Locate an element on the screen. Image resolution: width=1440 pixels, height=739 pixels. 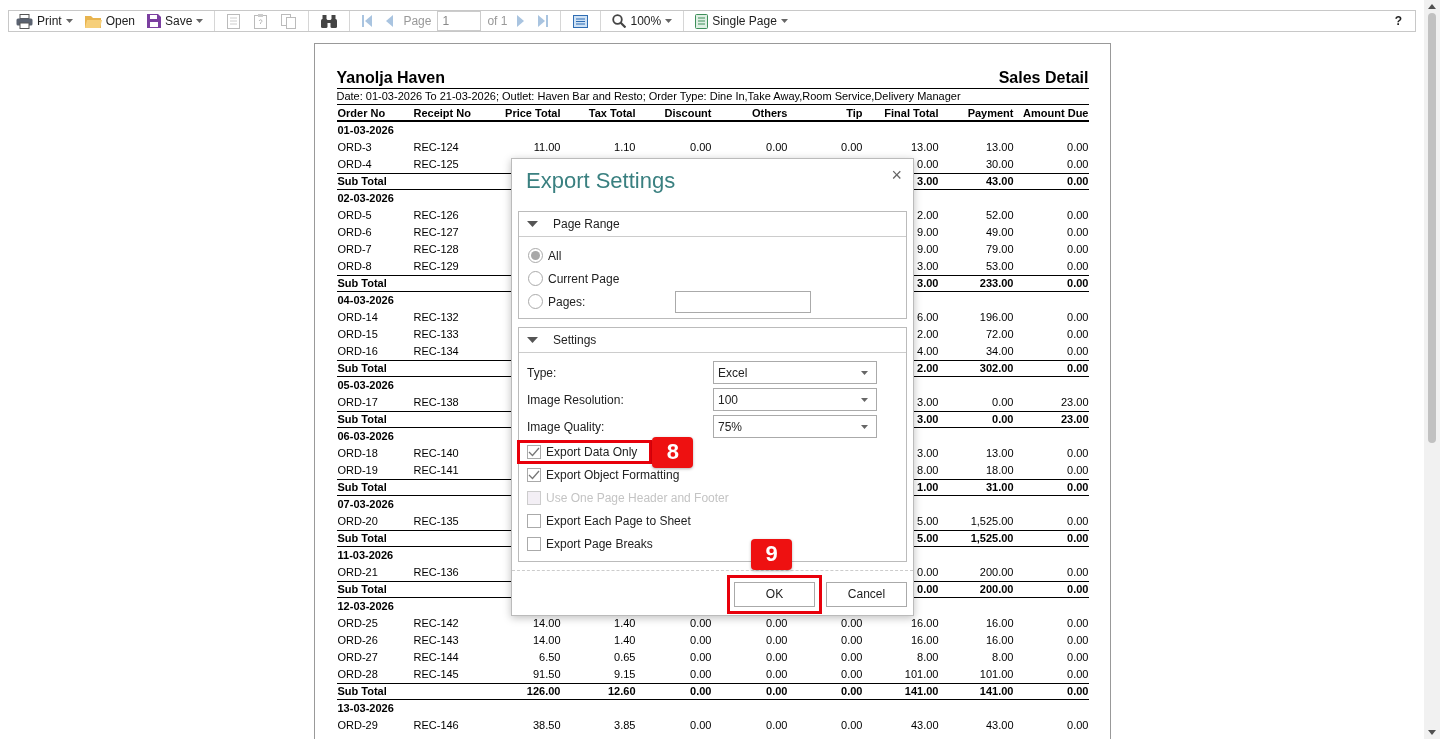
subtotal-cell: 233.00 is located at coordinates (996, 283).